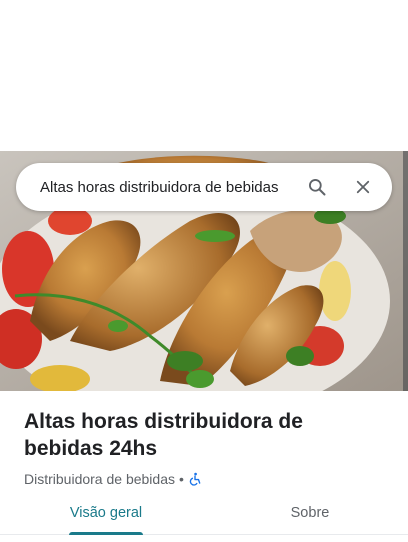 The height and width of the screenshot is (542, 408). What do you see at coordinates (99, 479) in the screenshot?
I see `place-category: Distribuidora de bebidas` at bounding box center [99, 479].